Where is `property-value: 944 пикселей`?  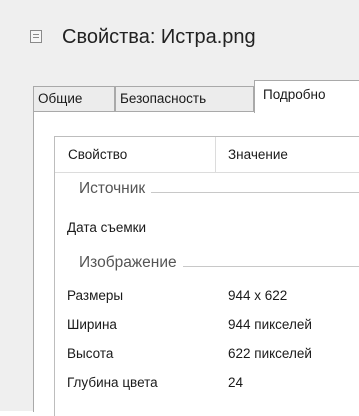
property-value: 944 пикселей is located at coordinates (270, 324).